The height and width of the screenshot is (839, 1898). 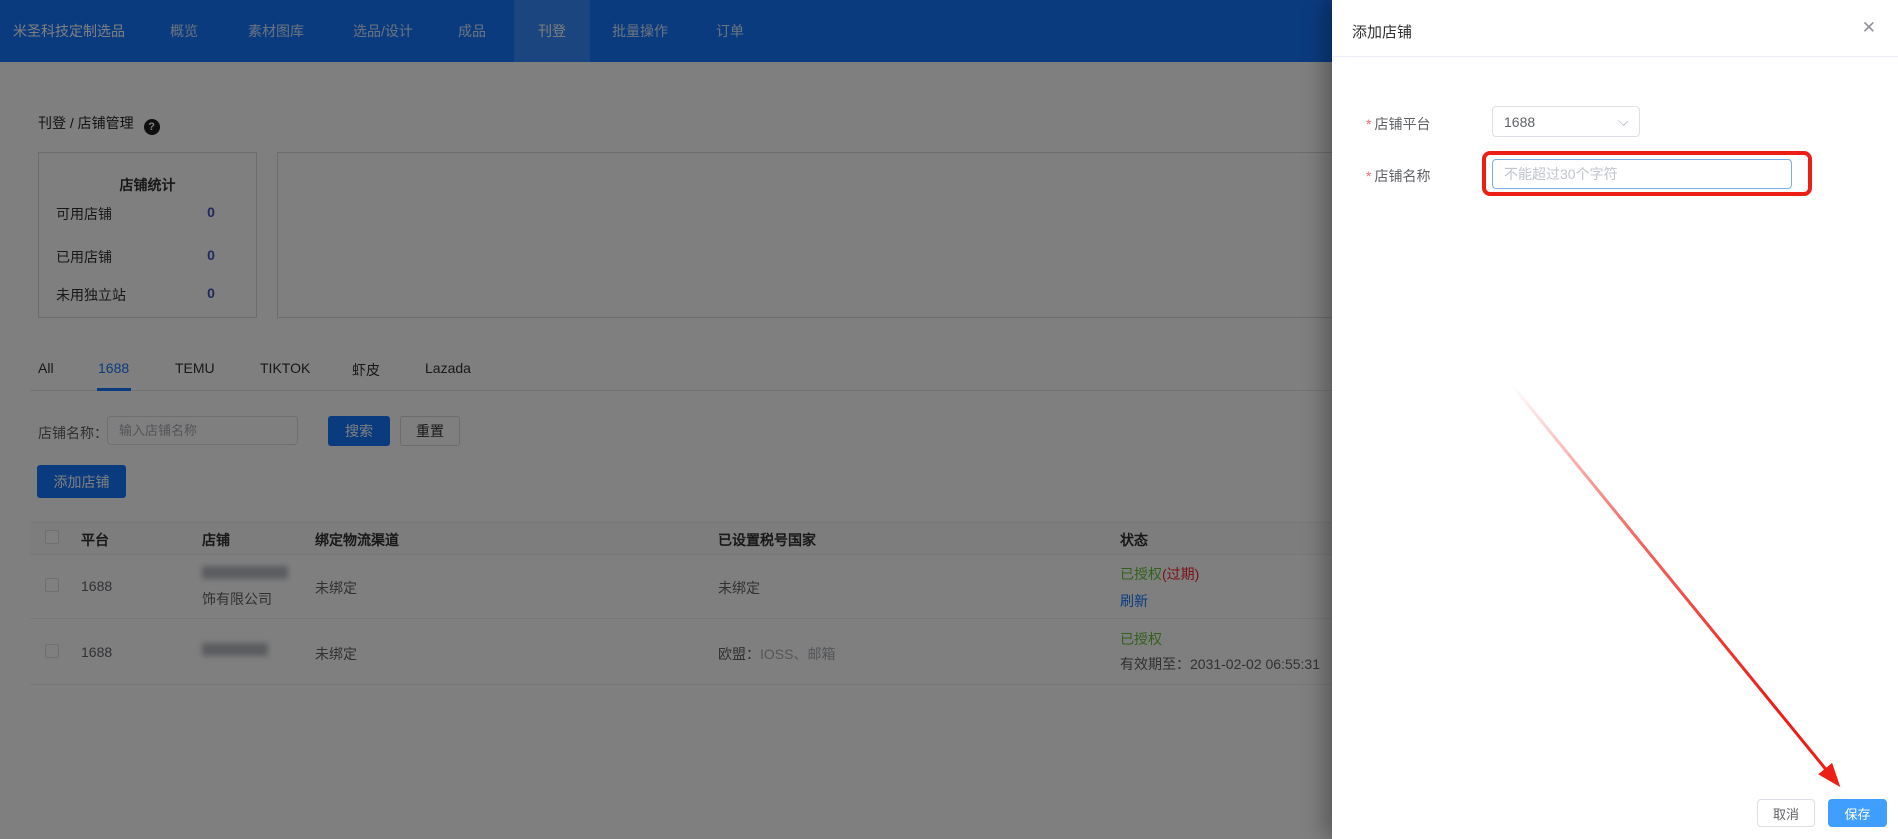 I want to click on drawer-header: 添加店铺 ✕, so click(x=1615, y=28).